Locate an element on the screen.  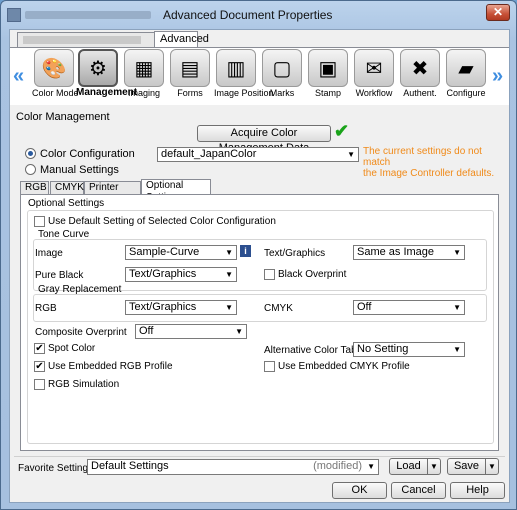
title-blurred-text is located at coordinates (88, 15).